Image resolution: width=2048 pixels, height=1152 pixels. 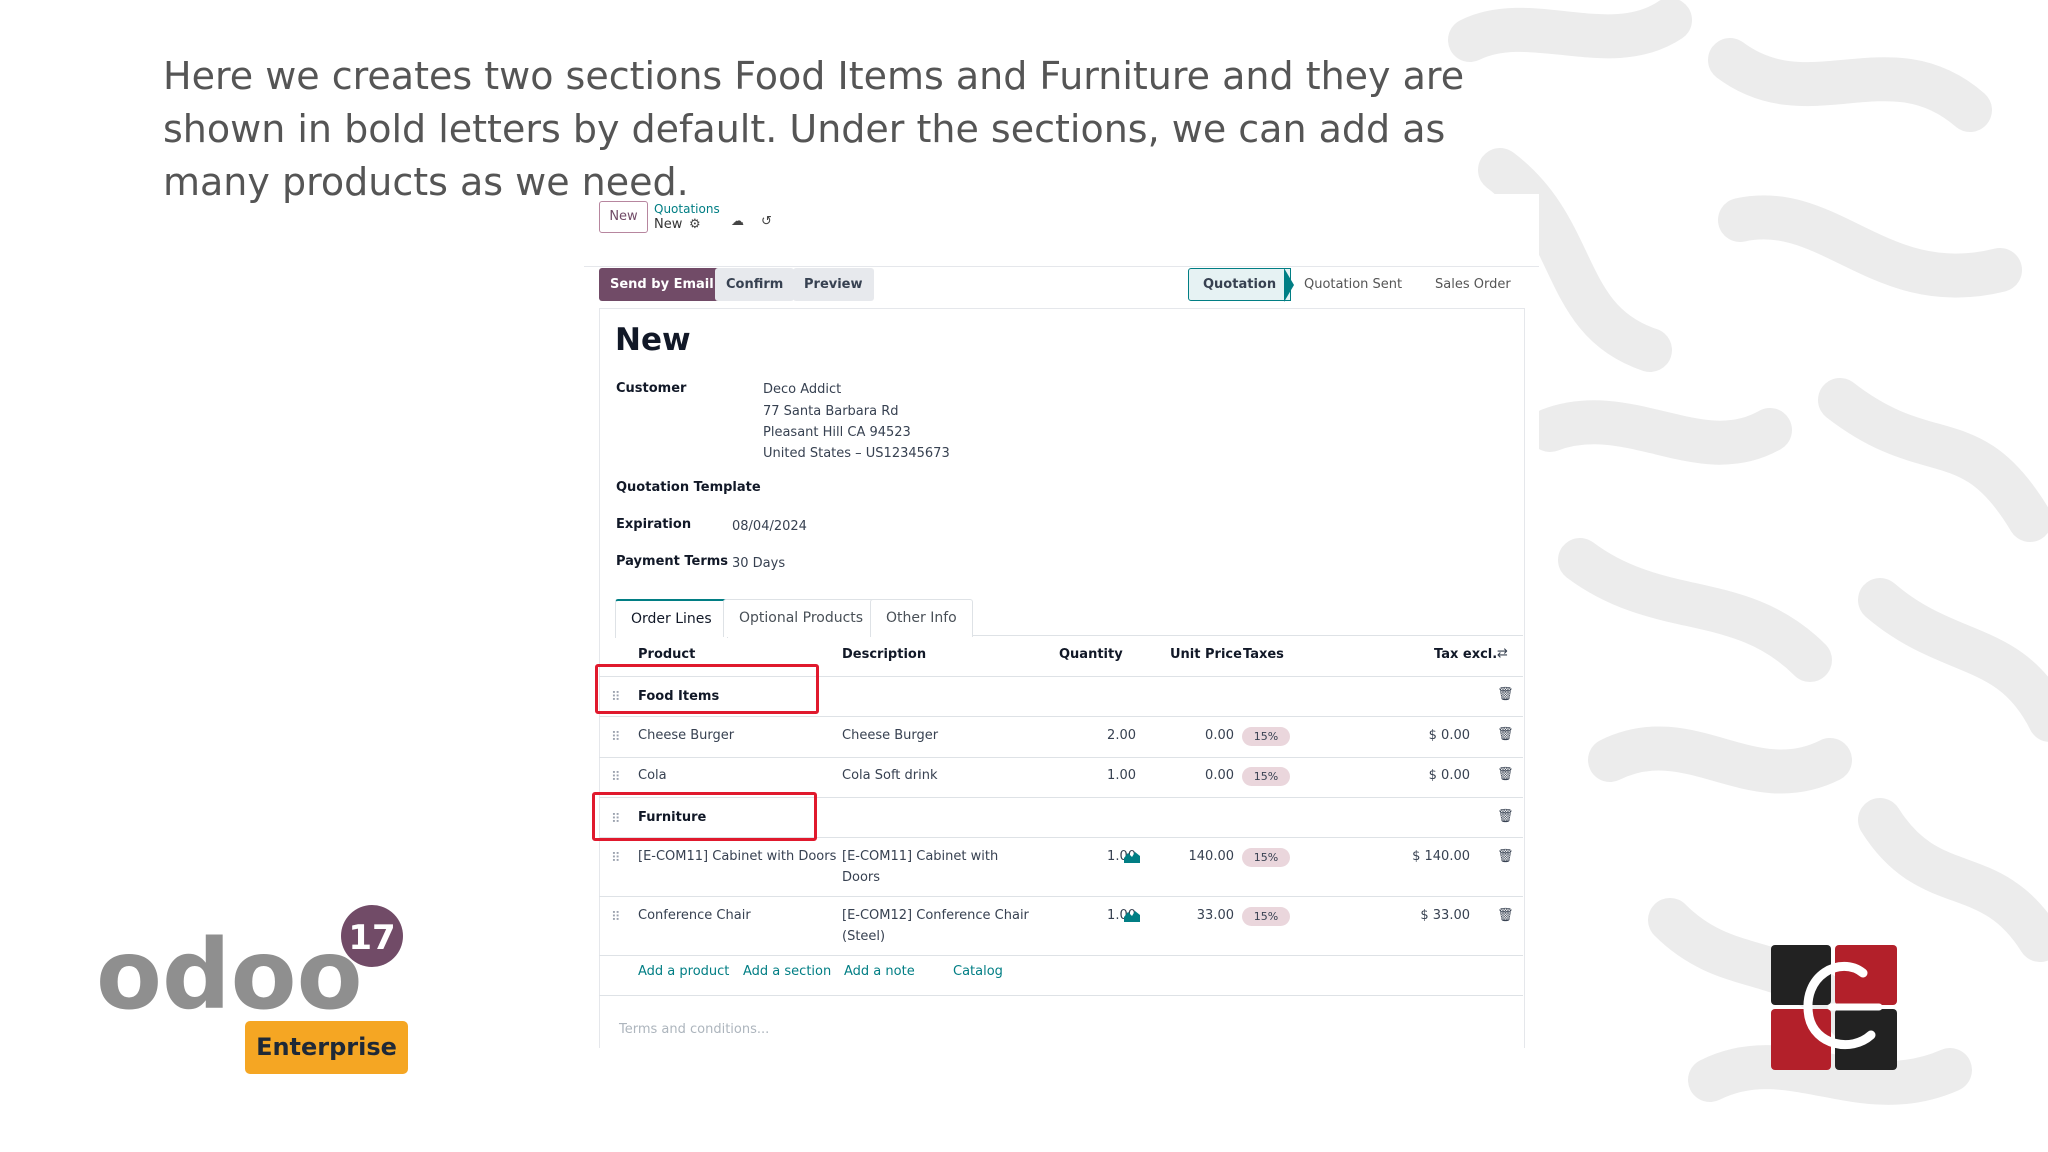 I want to click on line-description-cont: (Steel), so click(x=864, y=936).